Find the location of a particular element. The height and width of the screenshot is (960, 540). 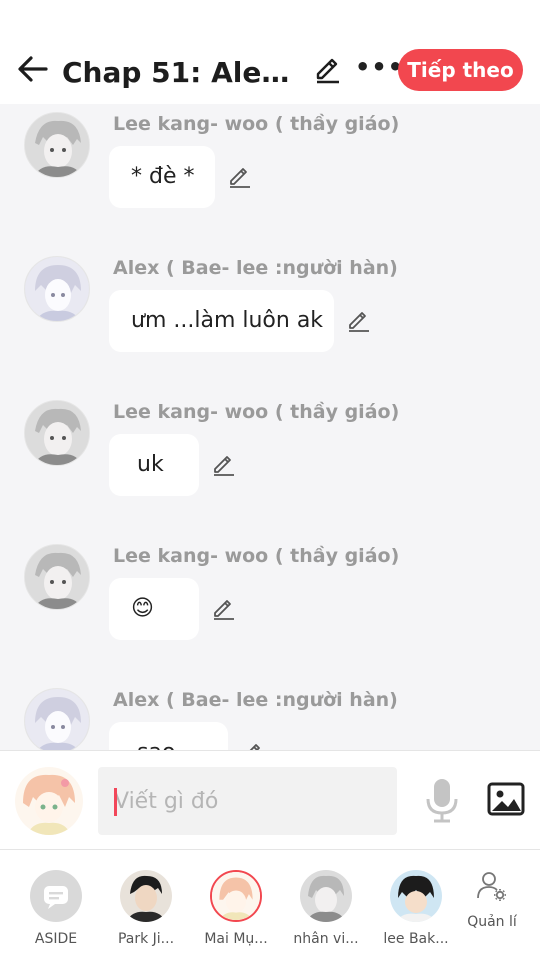

text-cursor is located at coordinates (115, 802).